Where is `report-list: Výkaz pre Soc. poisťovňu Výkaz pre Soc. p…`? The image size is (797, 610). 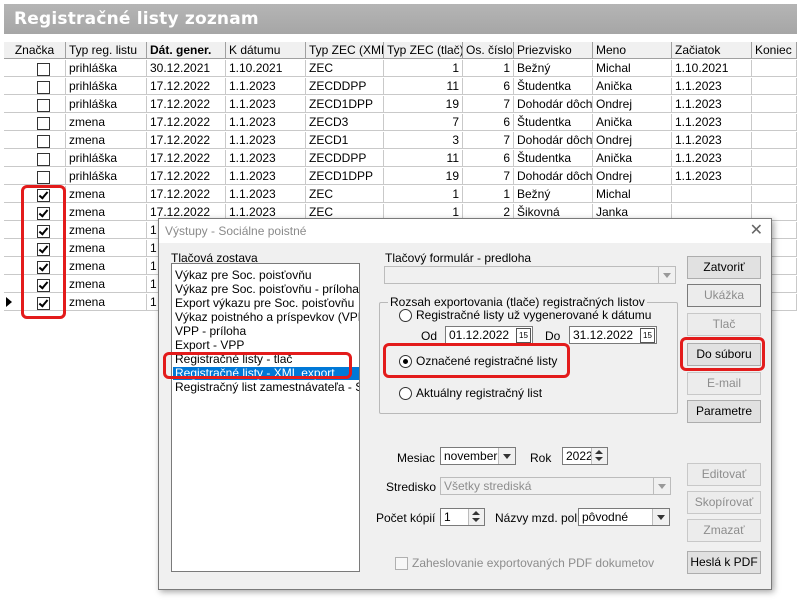
report-list: Výkaz pre Soc. poisťovňu Výkaz pre Soc. p… is located at coordinates (265, 417).